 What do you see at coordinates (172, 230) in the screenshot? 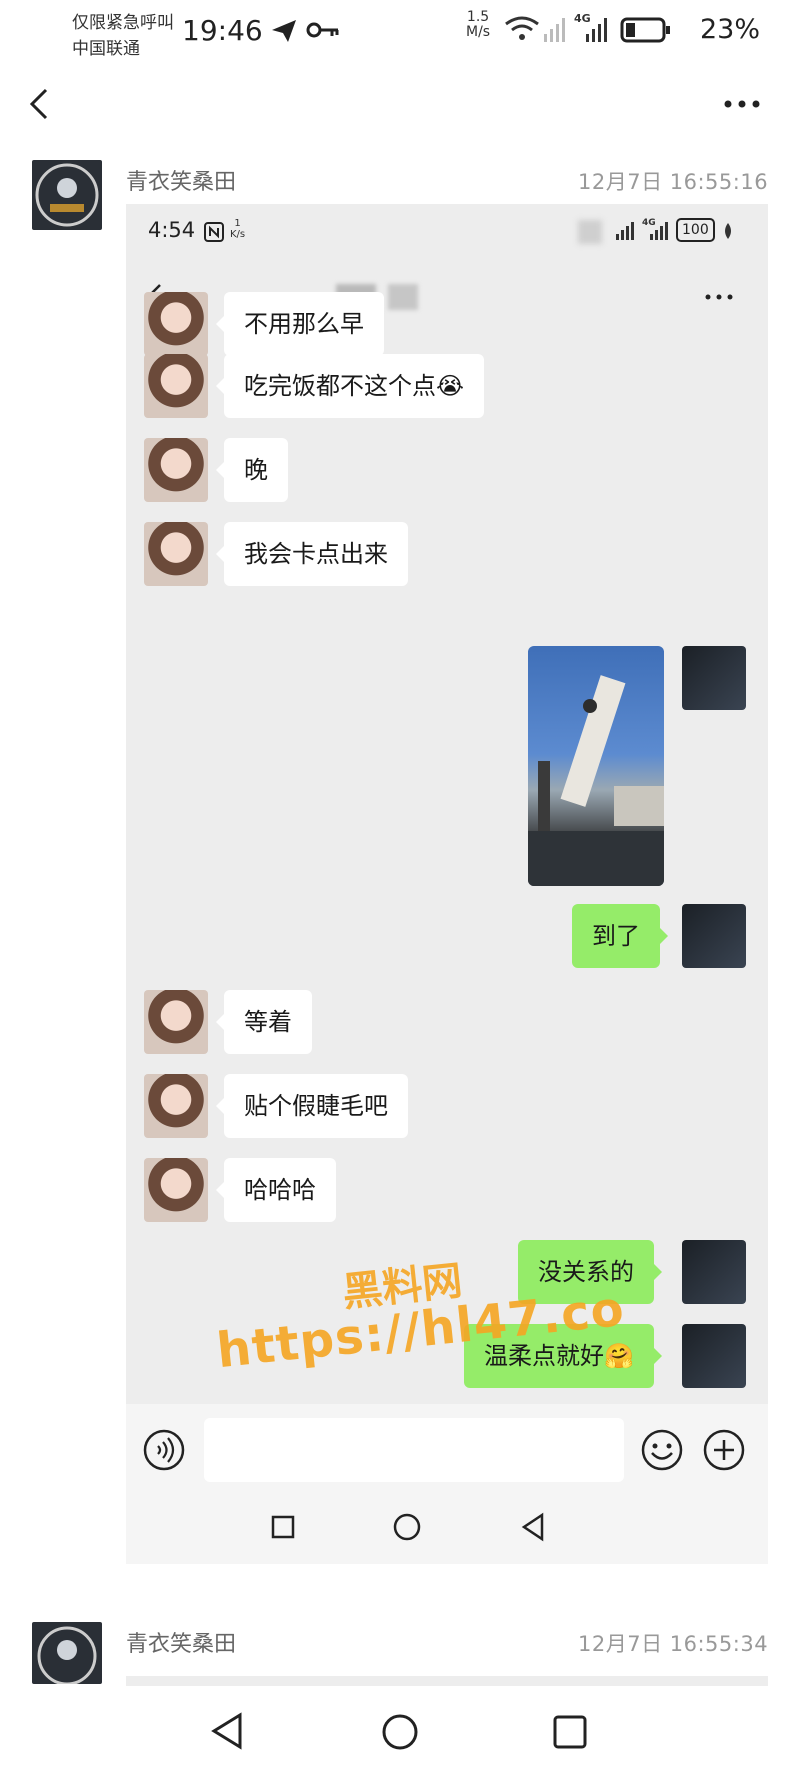
I see `inner-clock: 4:54` at bounding box center [172, 230].